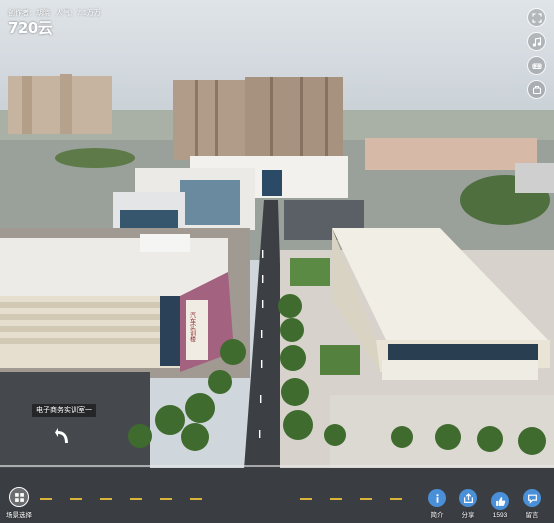 This screenshot has width=554, height=523. I want to click on scene-select-button: 场景选择, so click(19, 503).